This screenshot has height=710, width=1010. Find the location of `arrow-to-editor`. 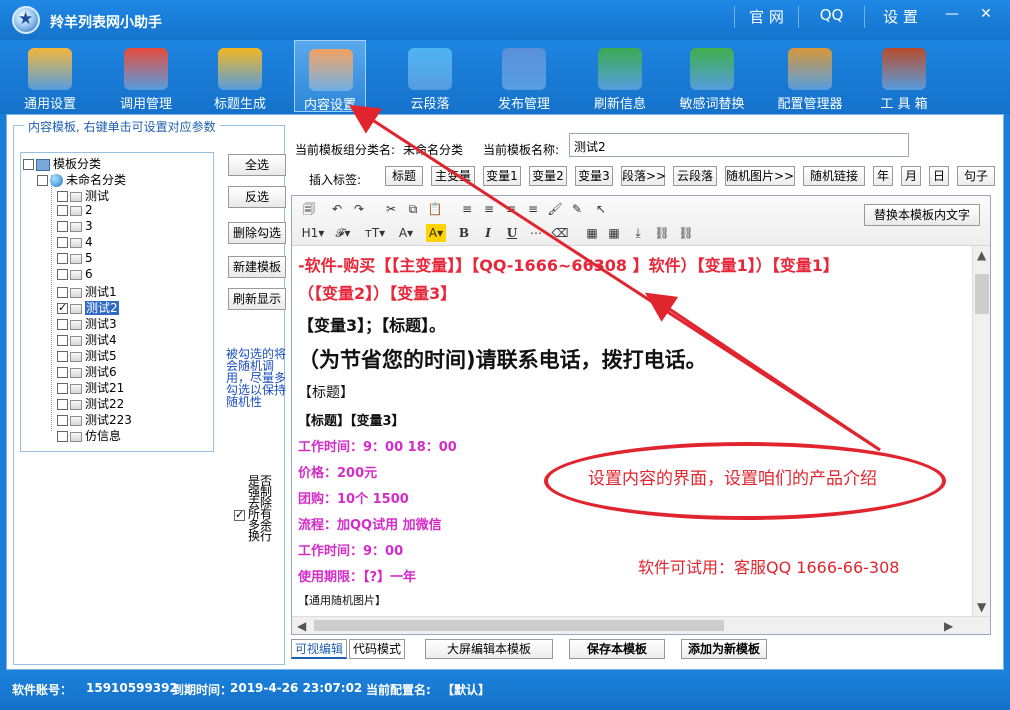

arrow-to-editor is located at coordinates (763, 372).